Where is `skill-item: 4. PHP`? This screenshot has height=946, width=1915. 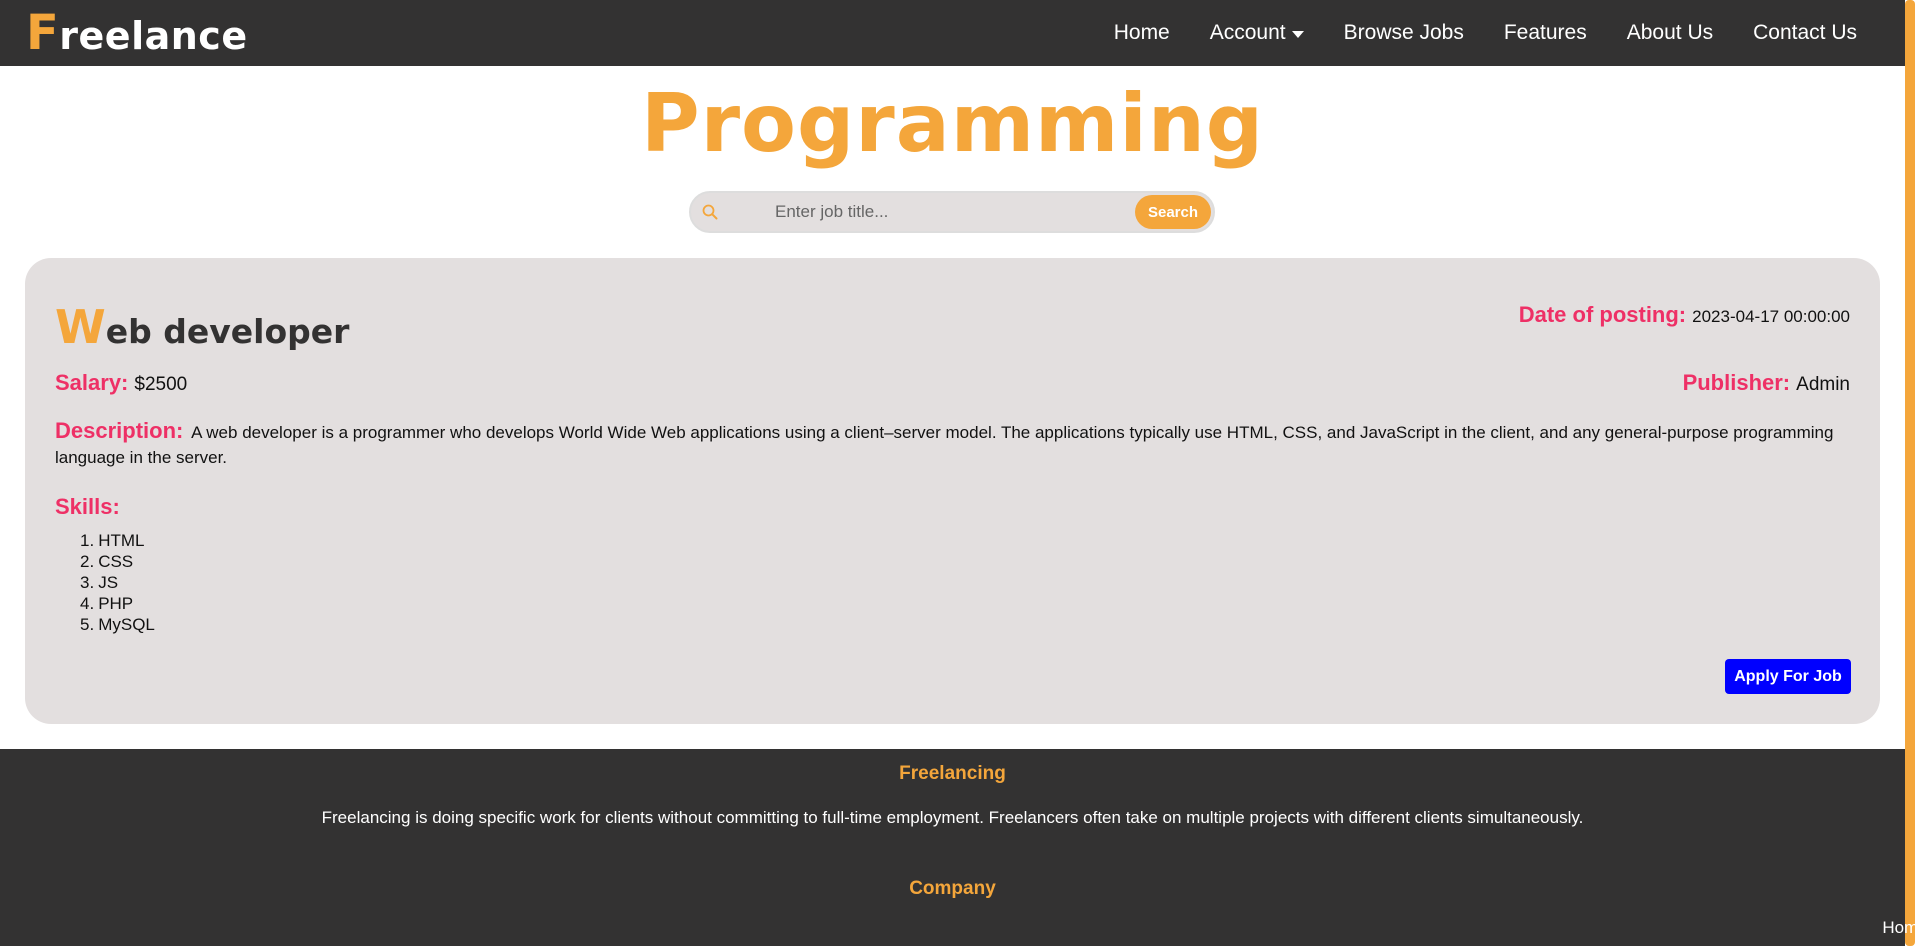 skill-item: 4. PHP is located at coordinates (117, 603).